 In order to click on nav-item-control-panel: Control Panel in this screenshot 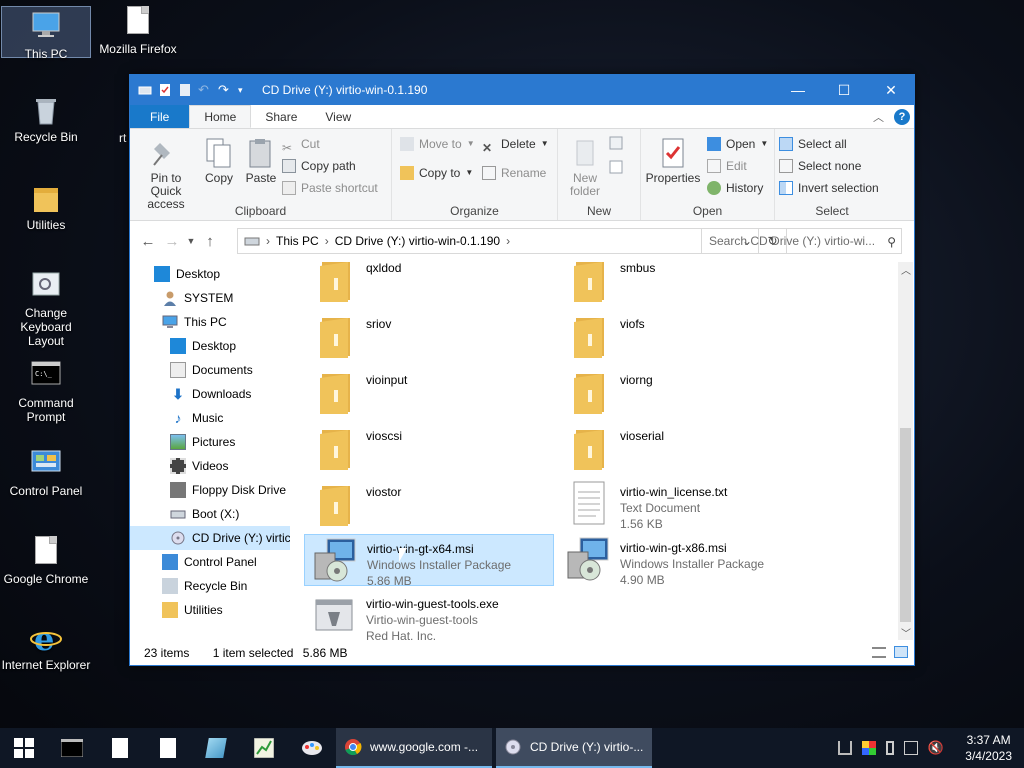, I will do `click(210, 562)`.